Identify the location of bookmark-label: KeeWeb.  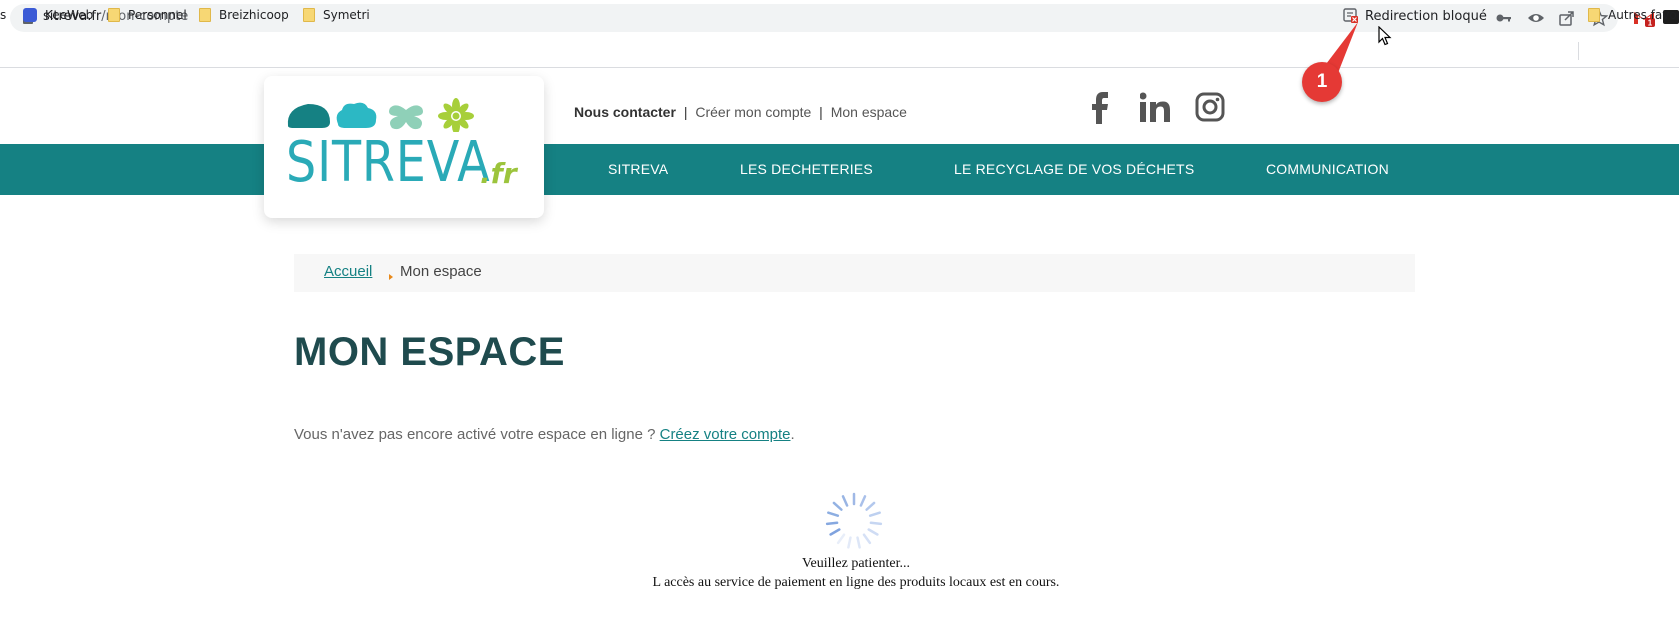
(69, 15).